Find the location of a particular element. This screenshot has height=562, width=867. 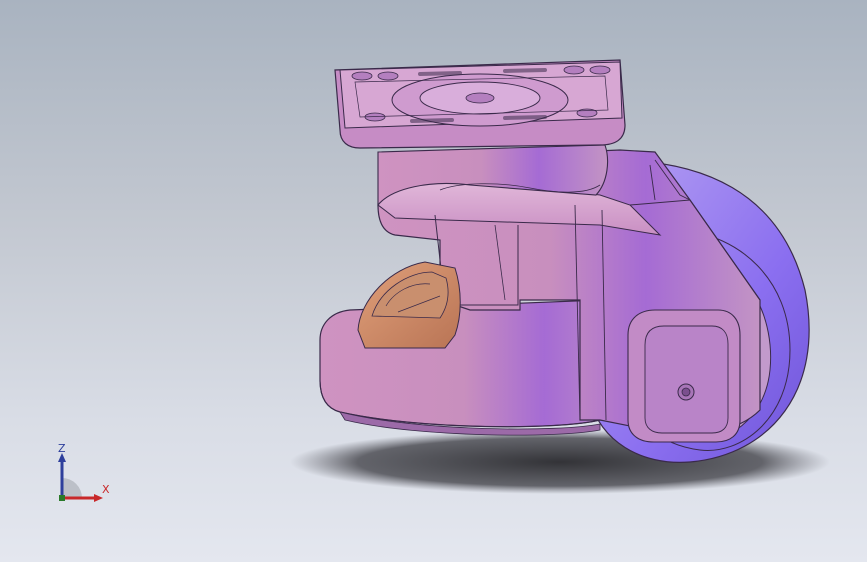

x-axis-label: X is located at coordinates (106, 489).